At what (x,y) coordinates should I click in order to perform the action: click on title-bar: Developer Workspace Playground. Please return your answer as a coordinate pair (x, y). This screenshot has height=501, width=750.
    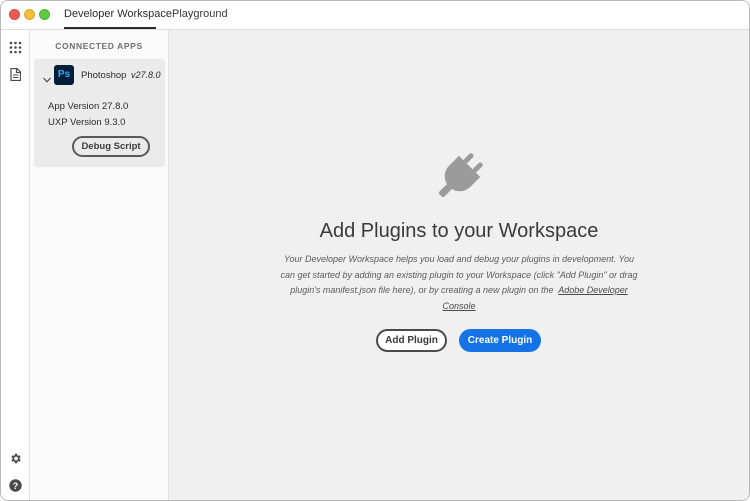
    Looking at the image, I should click on (375, 15).